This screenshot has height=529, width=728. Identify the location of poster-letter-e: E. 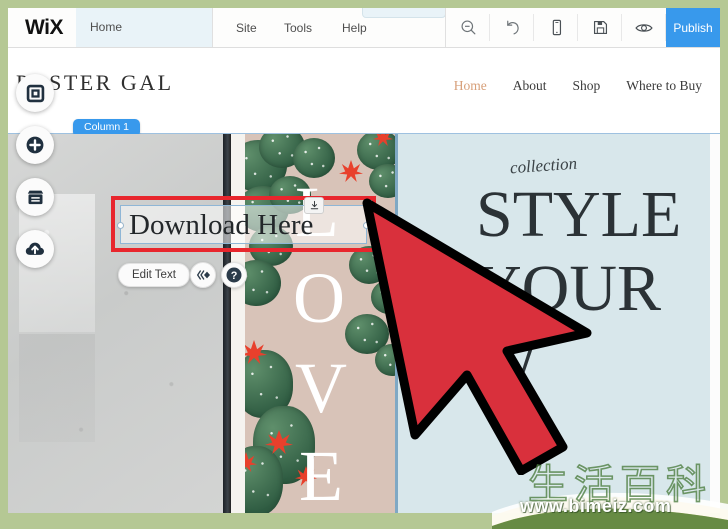
(321, 474).